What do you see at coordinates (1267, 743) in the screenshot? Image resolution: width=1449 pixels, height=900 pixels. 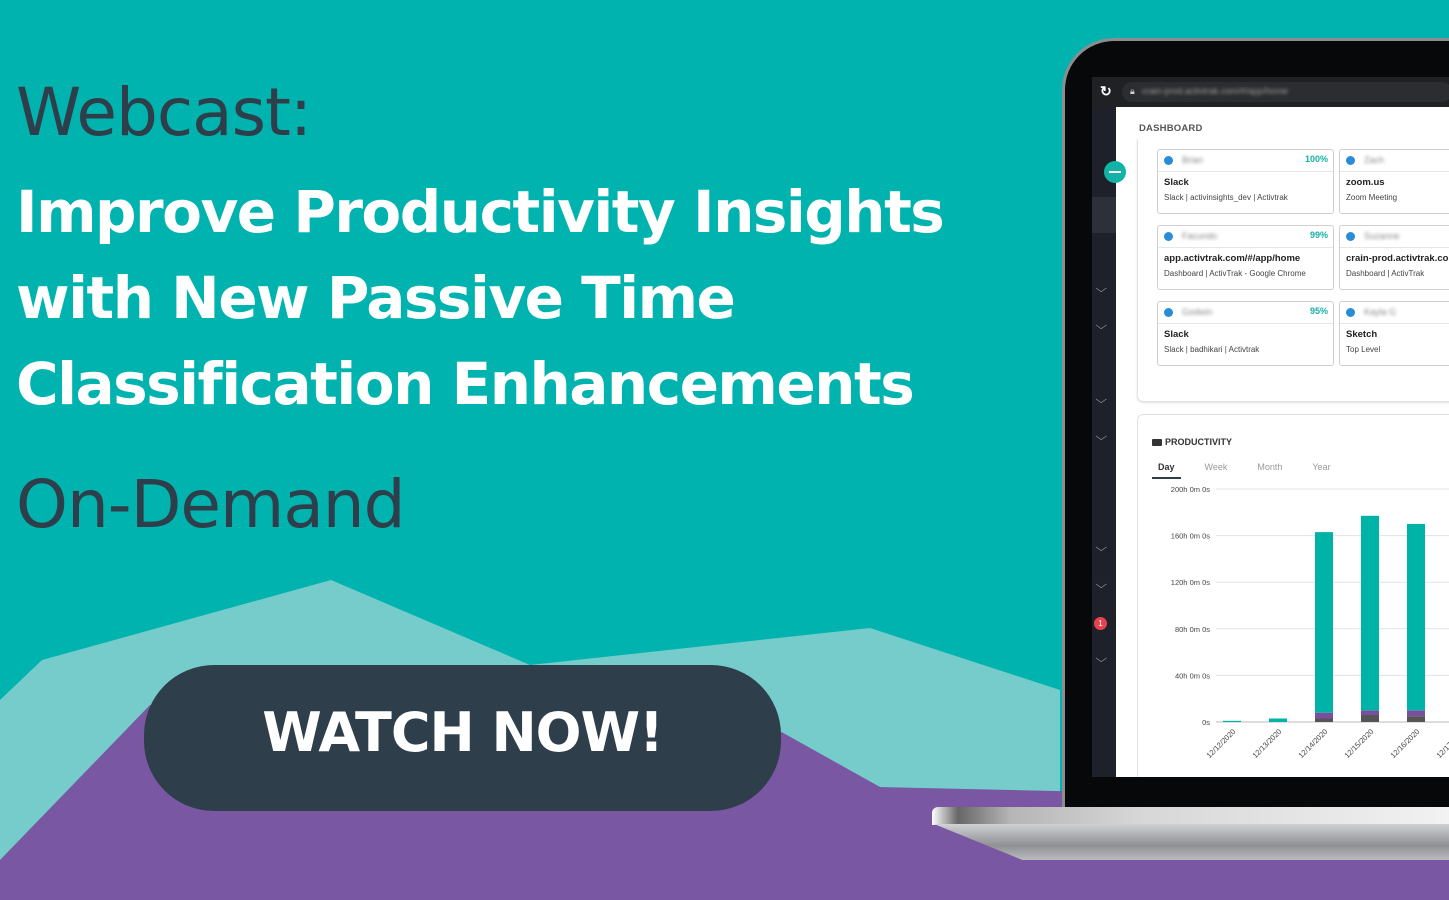 I see `x-tick-label: 12/13/2020` at bounding box center [1267, 743].